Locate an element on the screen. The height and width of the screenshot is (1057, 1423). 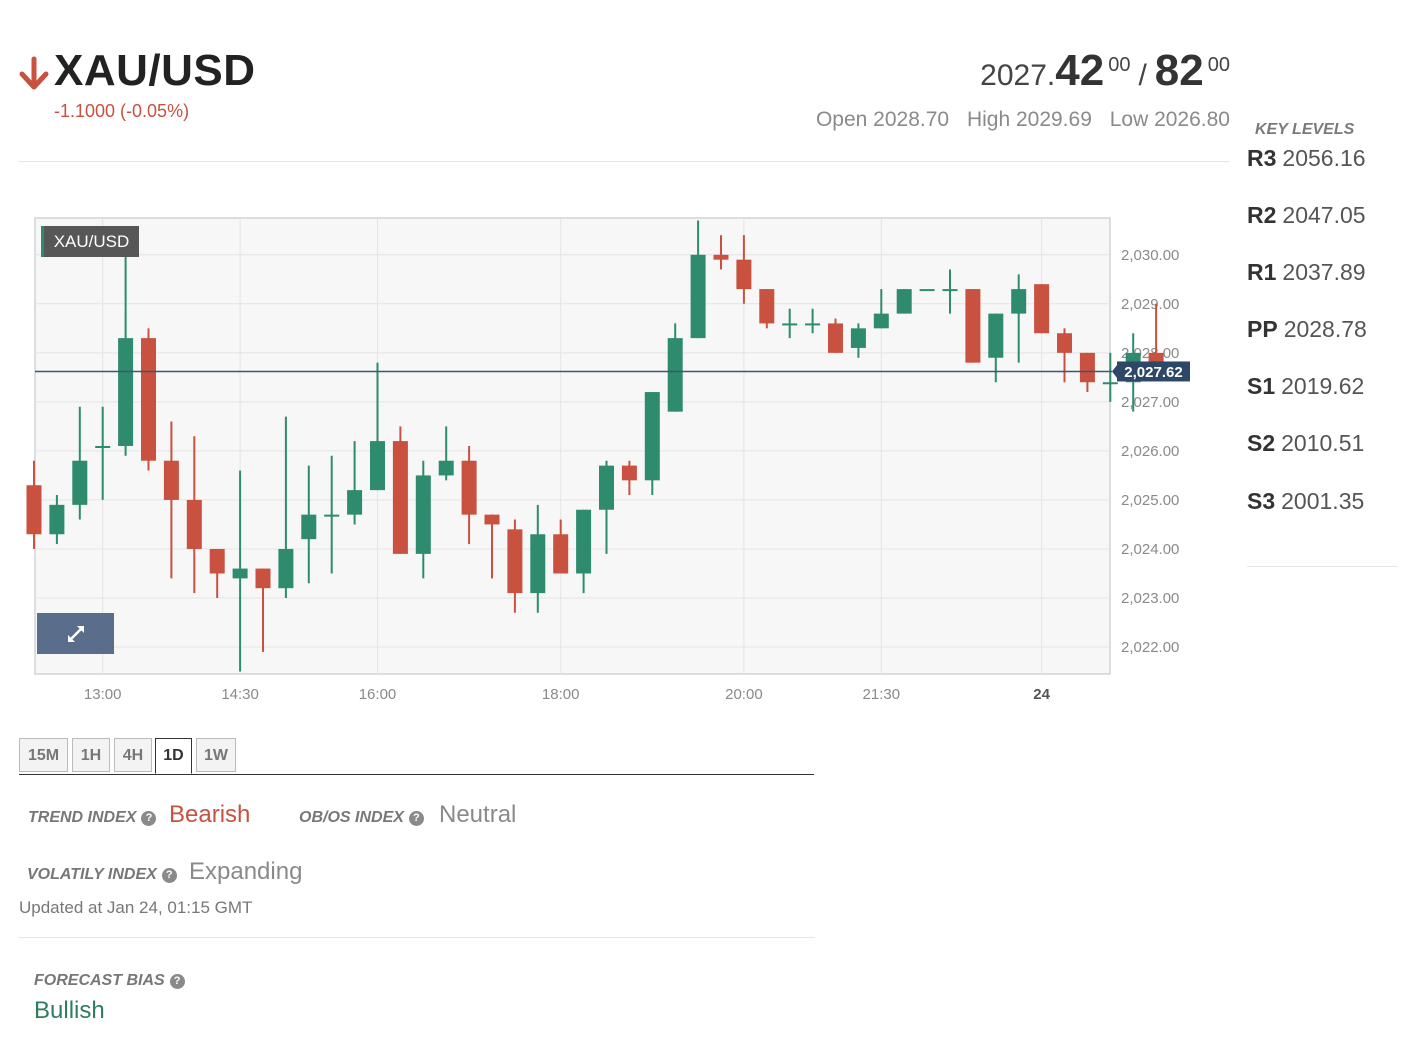
tab-1d: 1D is located at coordinates (173, 756).